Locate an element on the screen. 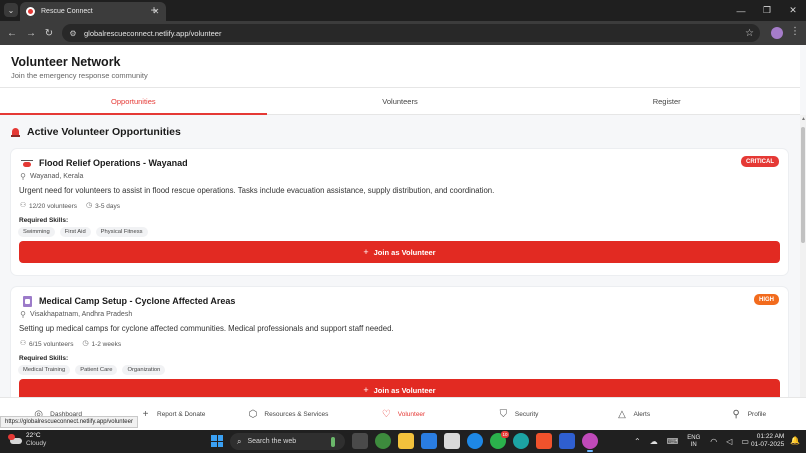 This screenshot has height=453, width=806. language-indicator: ENG IN is located at coordinates (693, 442).